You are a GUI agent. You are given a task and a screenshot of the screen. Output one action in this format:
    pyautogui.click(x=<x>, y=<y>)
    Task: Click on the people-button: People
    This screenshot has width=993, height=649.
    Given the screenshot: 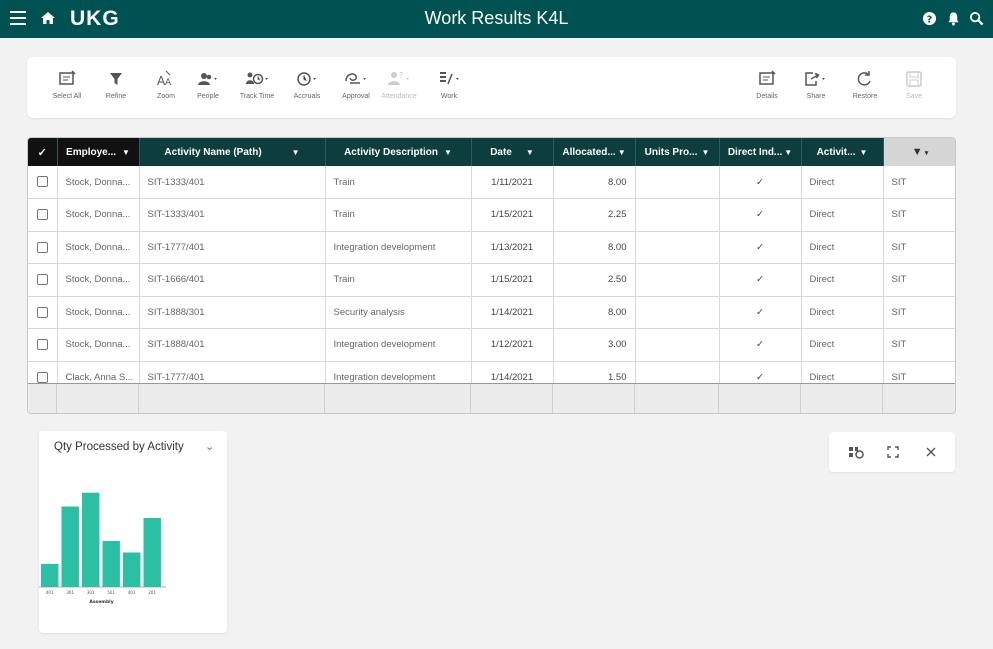 What is the action you would take?
    pyautogui.click(x=208, y=84)
    